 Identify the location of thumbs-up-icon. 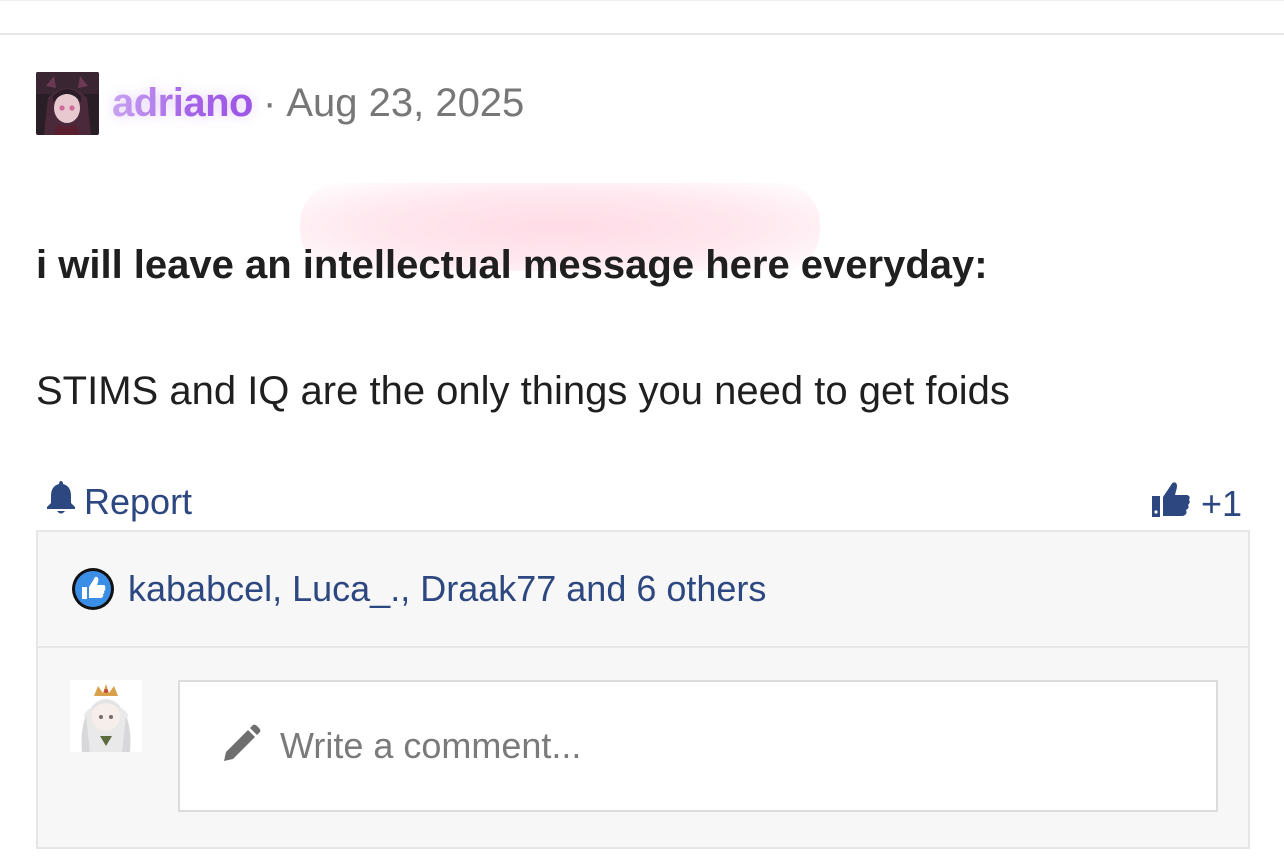
(1176, 503).